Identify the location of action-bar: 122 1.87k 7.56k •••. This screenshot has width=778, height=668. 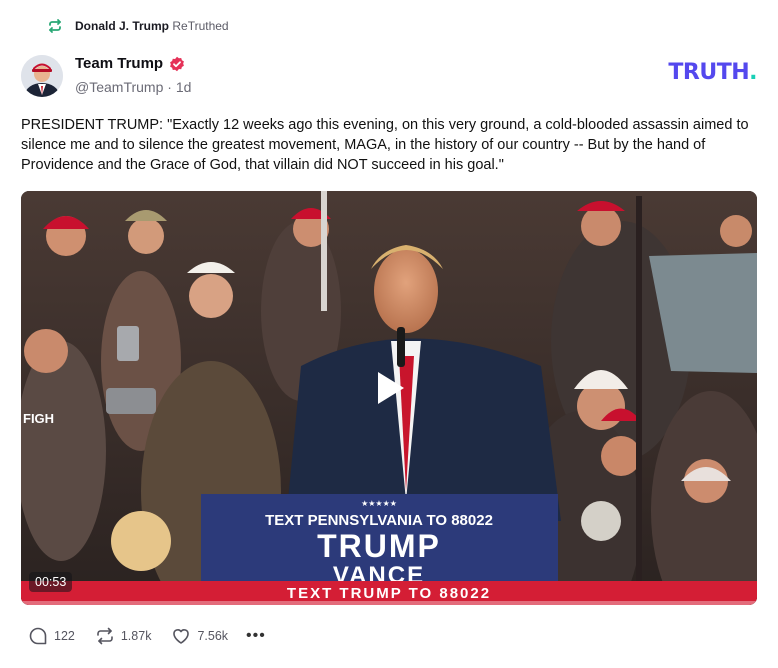
(147, 636).